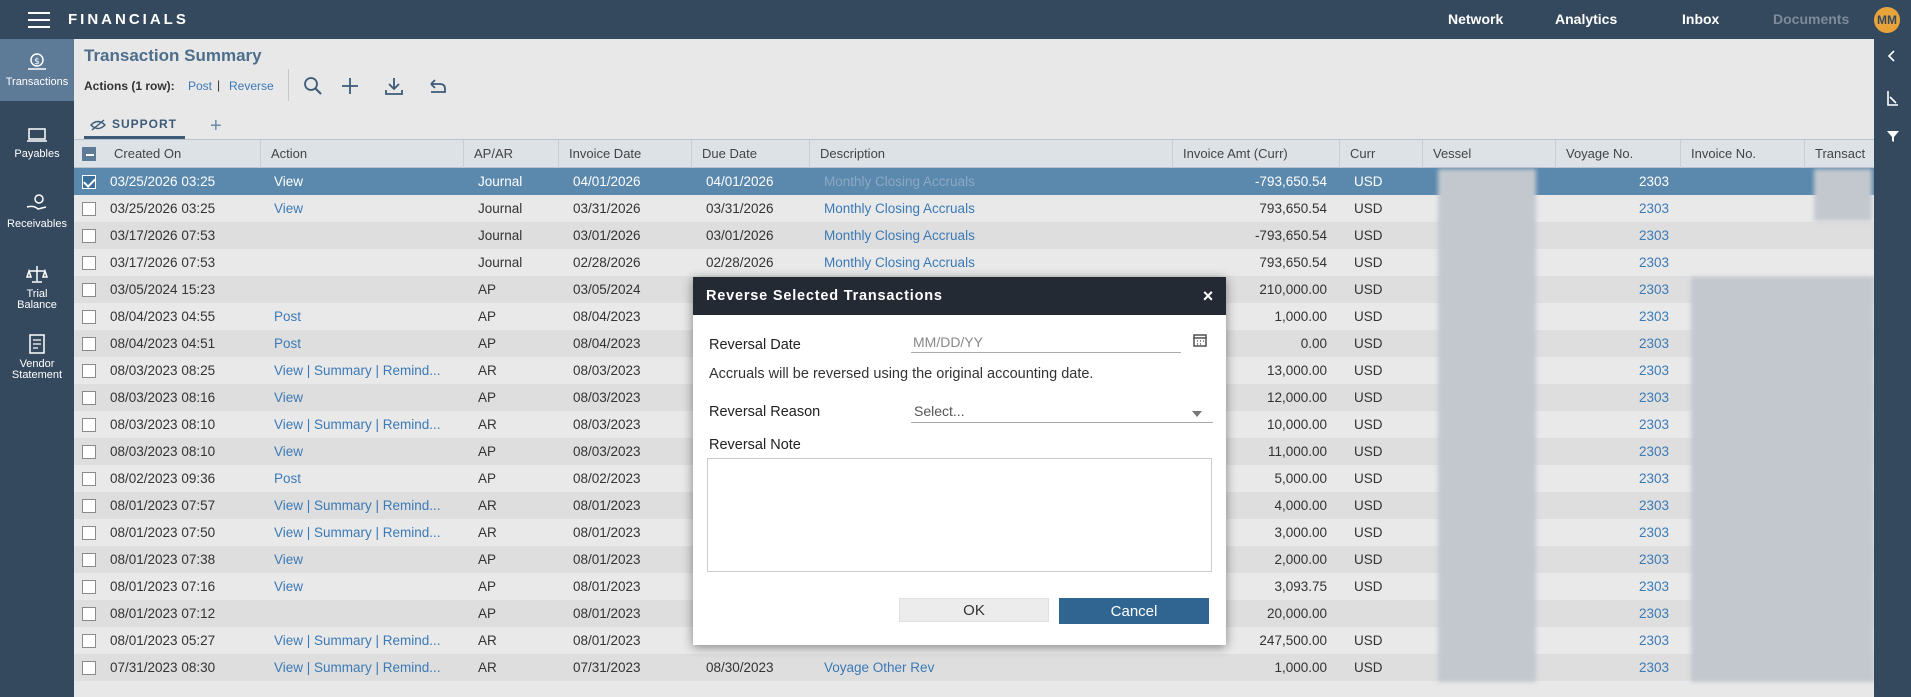 The image size is (1911, 697). Describe the element at coordinates (1742, 154) in the screenshot. I see `column-invoice-no: Invoice No.` at that location.